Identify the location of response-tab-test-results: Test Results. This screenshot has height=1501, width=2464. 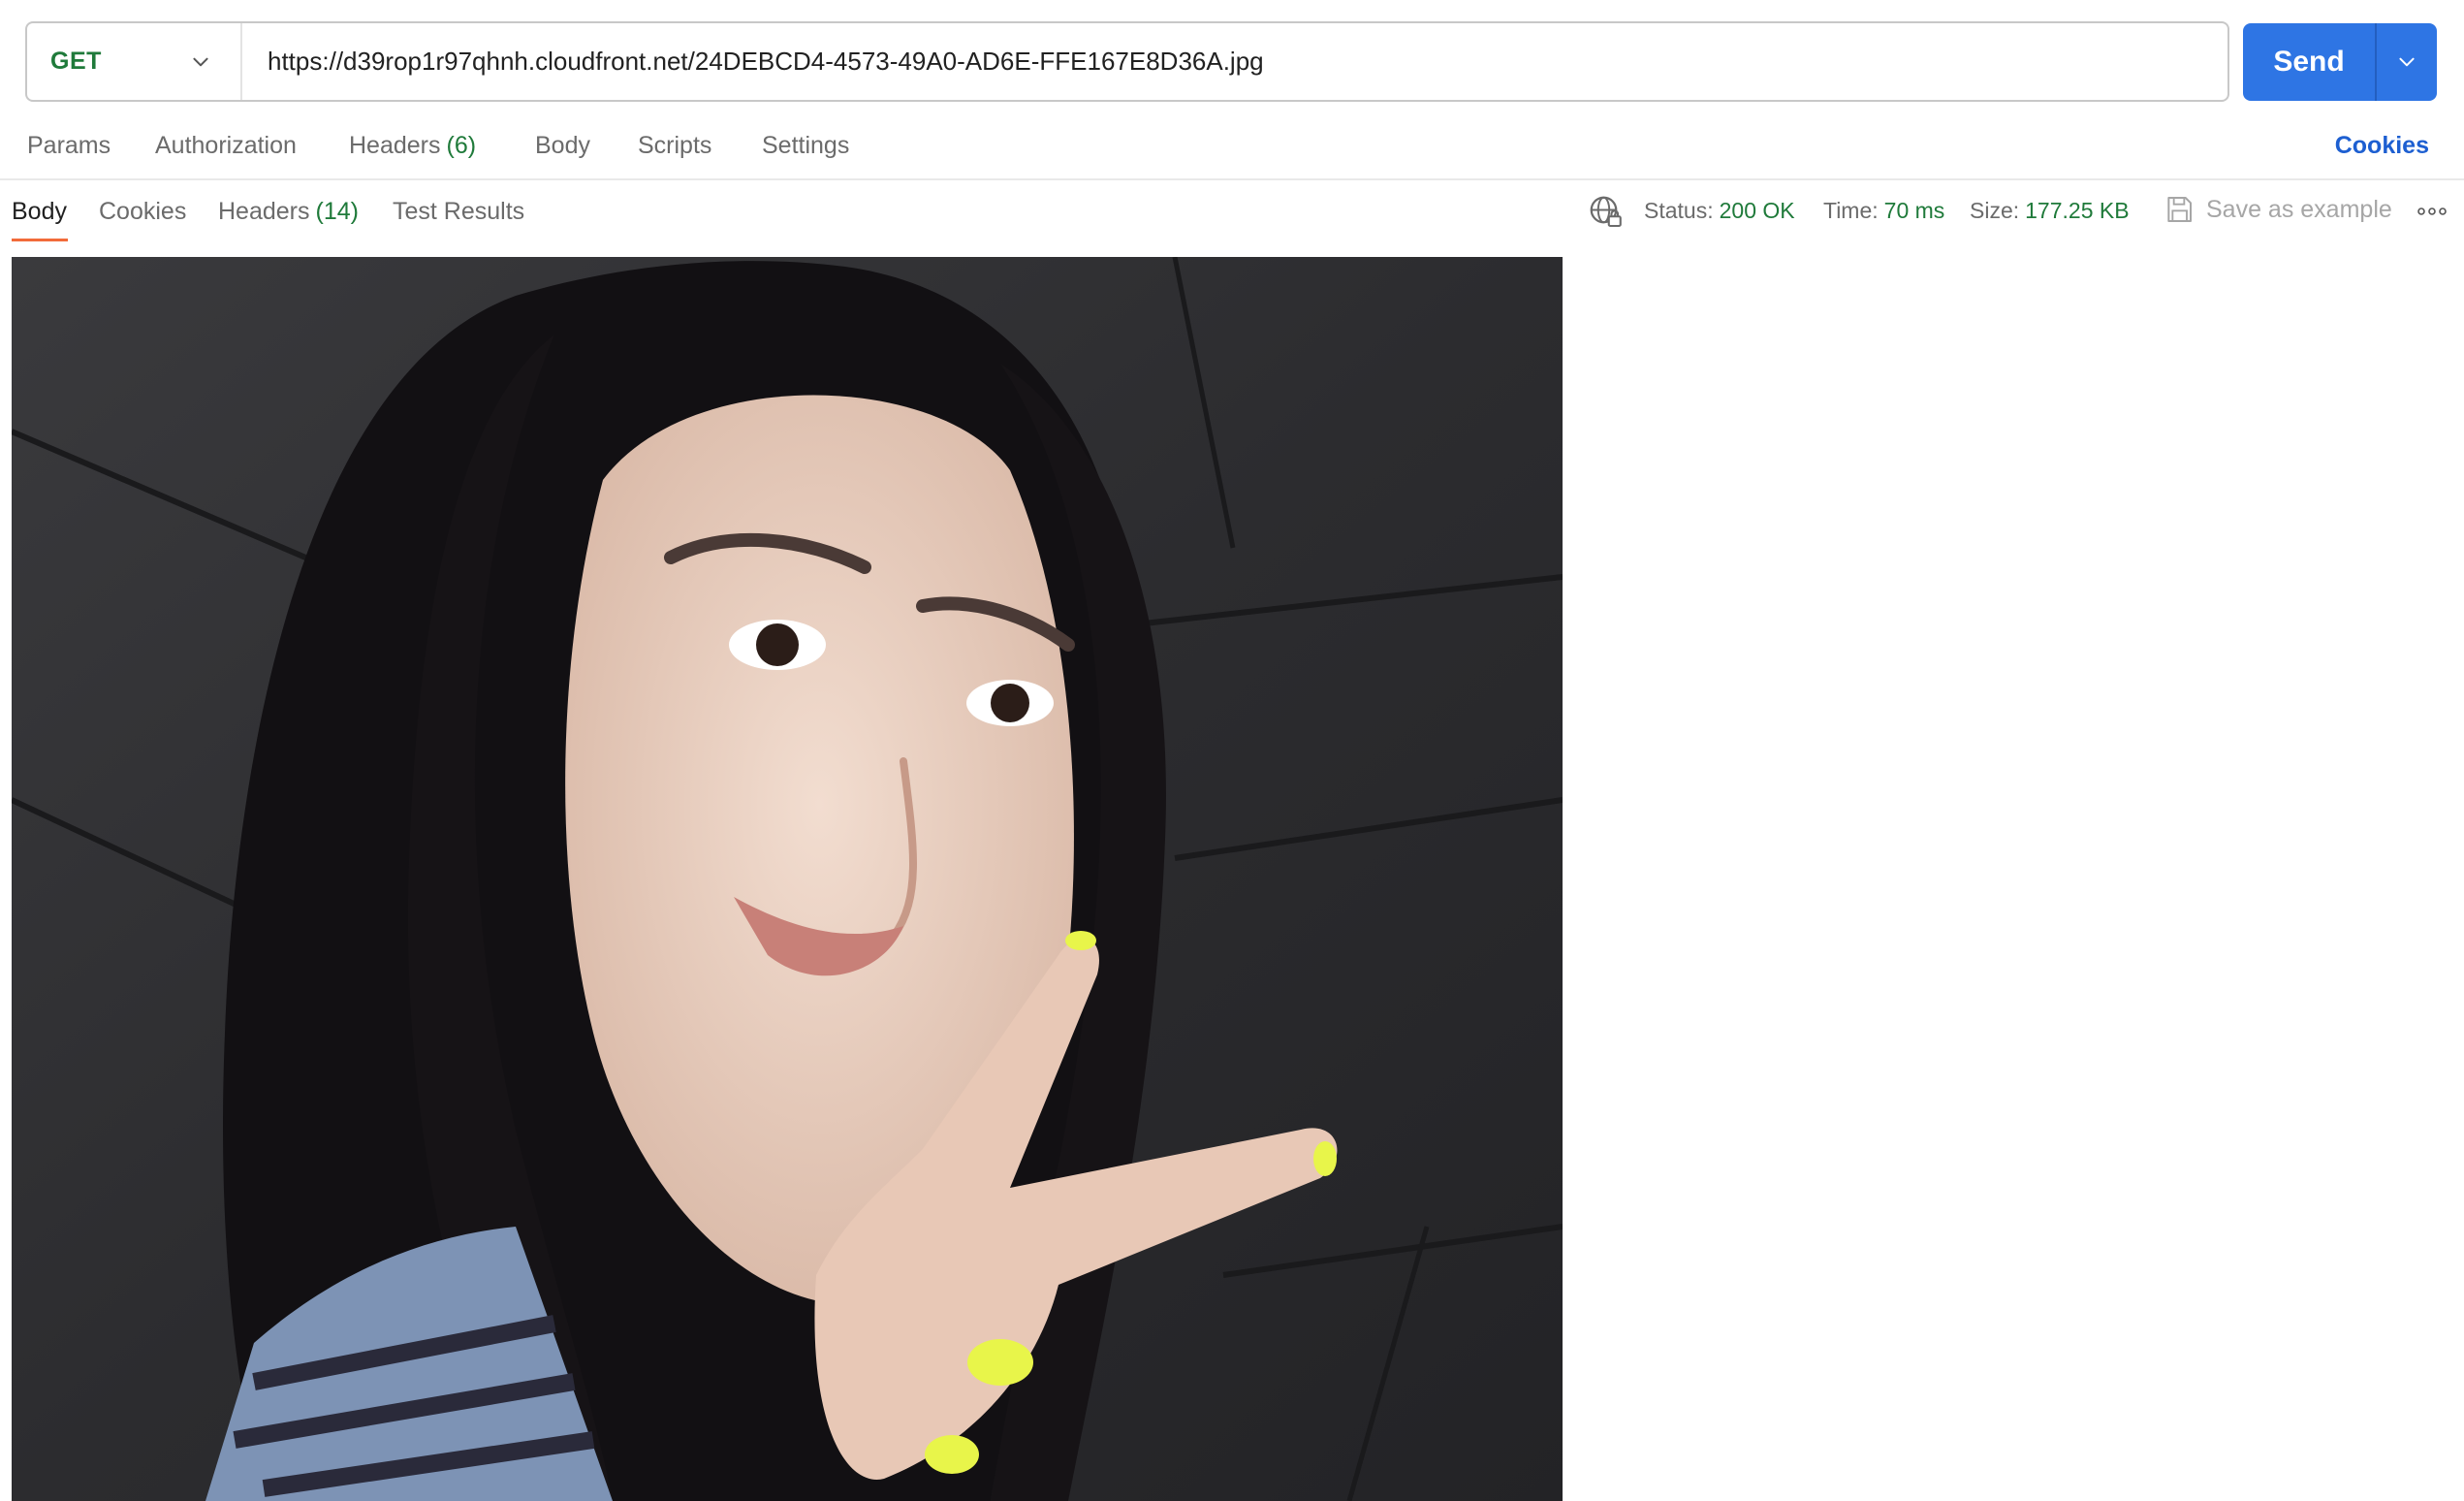
(458, 212).